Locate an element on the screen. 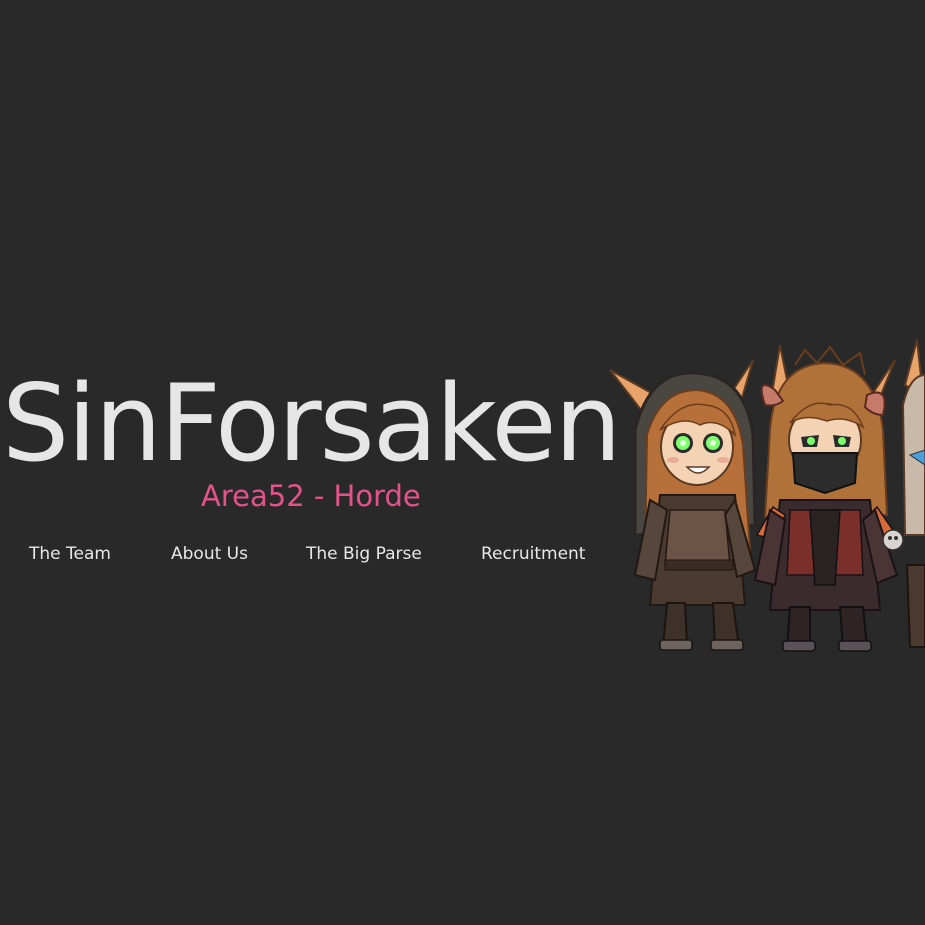 The width and height of the screenshot is (925, 925). hero-character-illustration is located at coordinates (767, 495).